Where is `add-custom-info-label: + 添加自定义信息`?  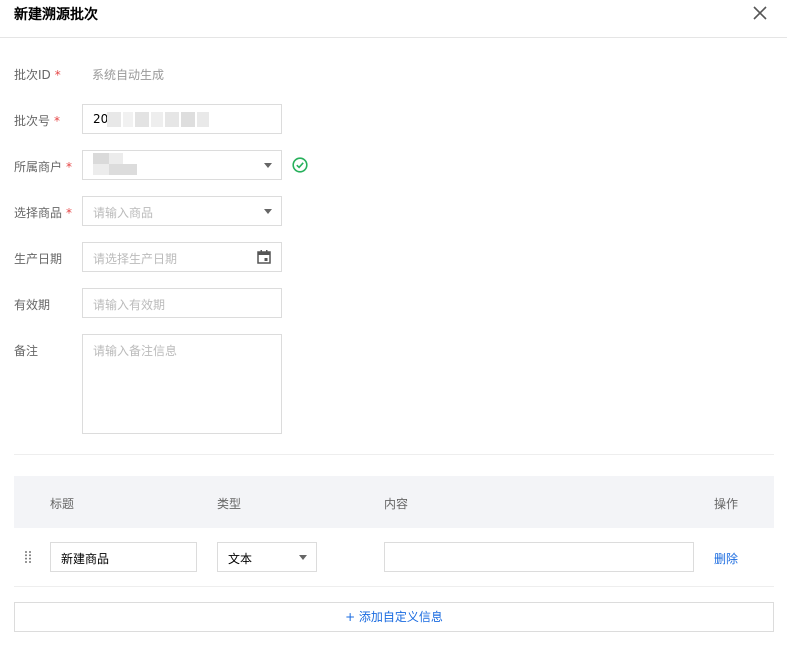 add-custom-info-label: + 添加自定义信息 is located at coordinates (394, 617).